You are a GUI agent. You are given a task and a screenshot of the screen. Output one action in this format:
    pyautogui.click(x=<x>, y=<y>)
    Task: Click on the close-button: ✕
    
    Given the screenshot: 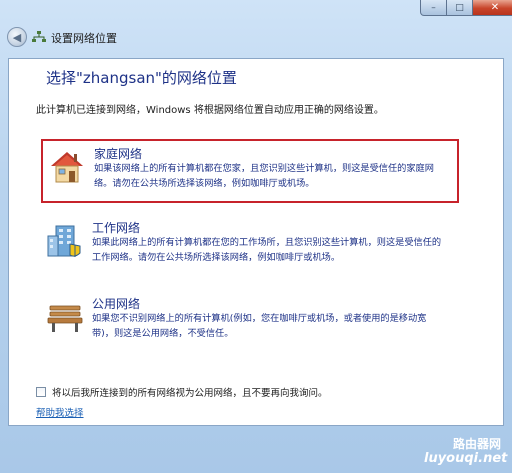 What is the action you would take?
    pyautogui.click(x=492, y=8)
    